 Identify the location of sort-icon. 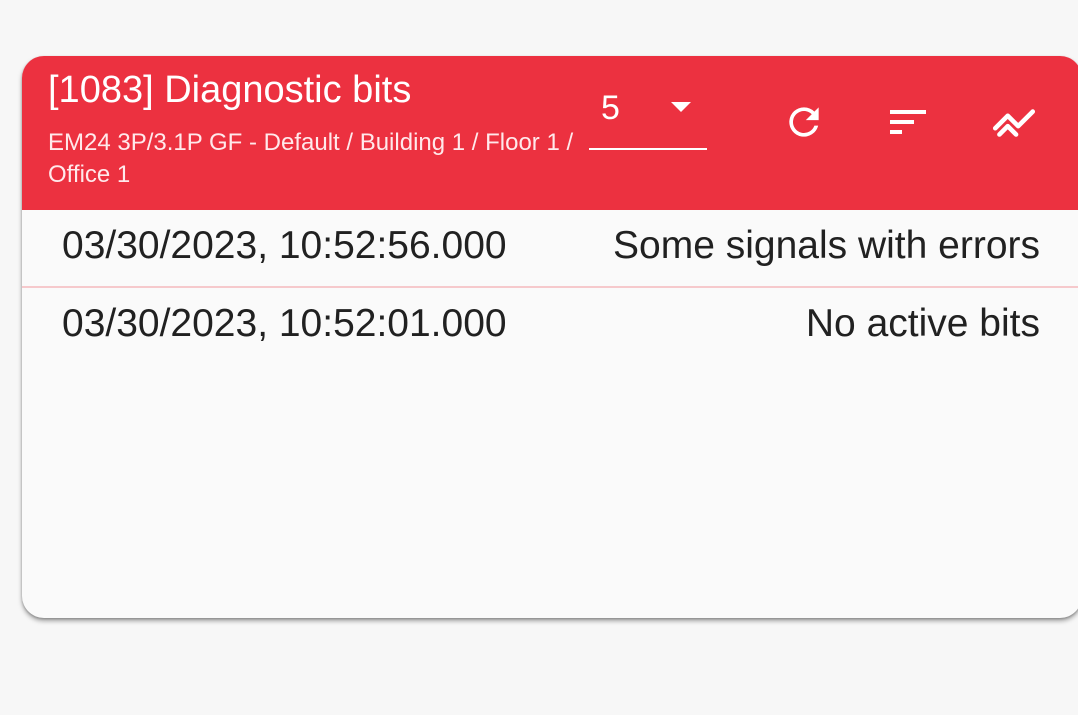
(908, 122).